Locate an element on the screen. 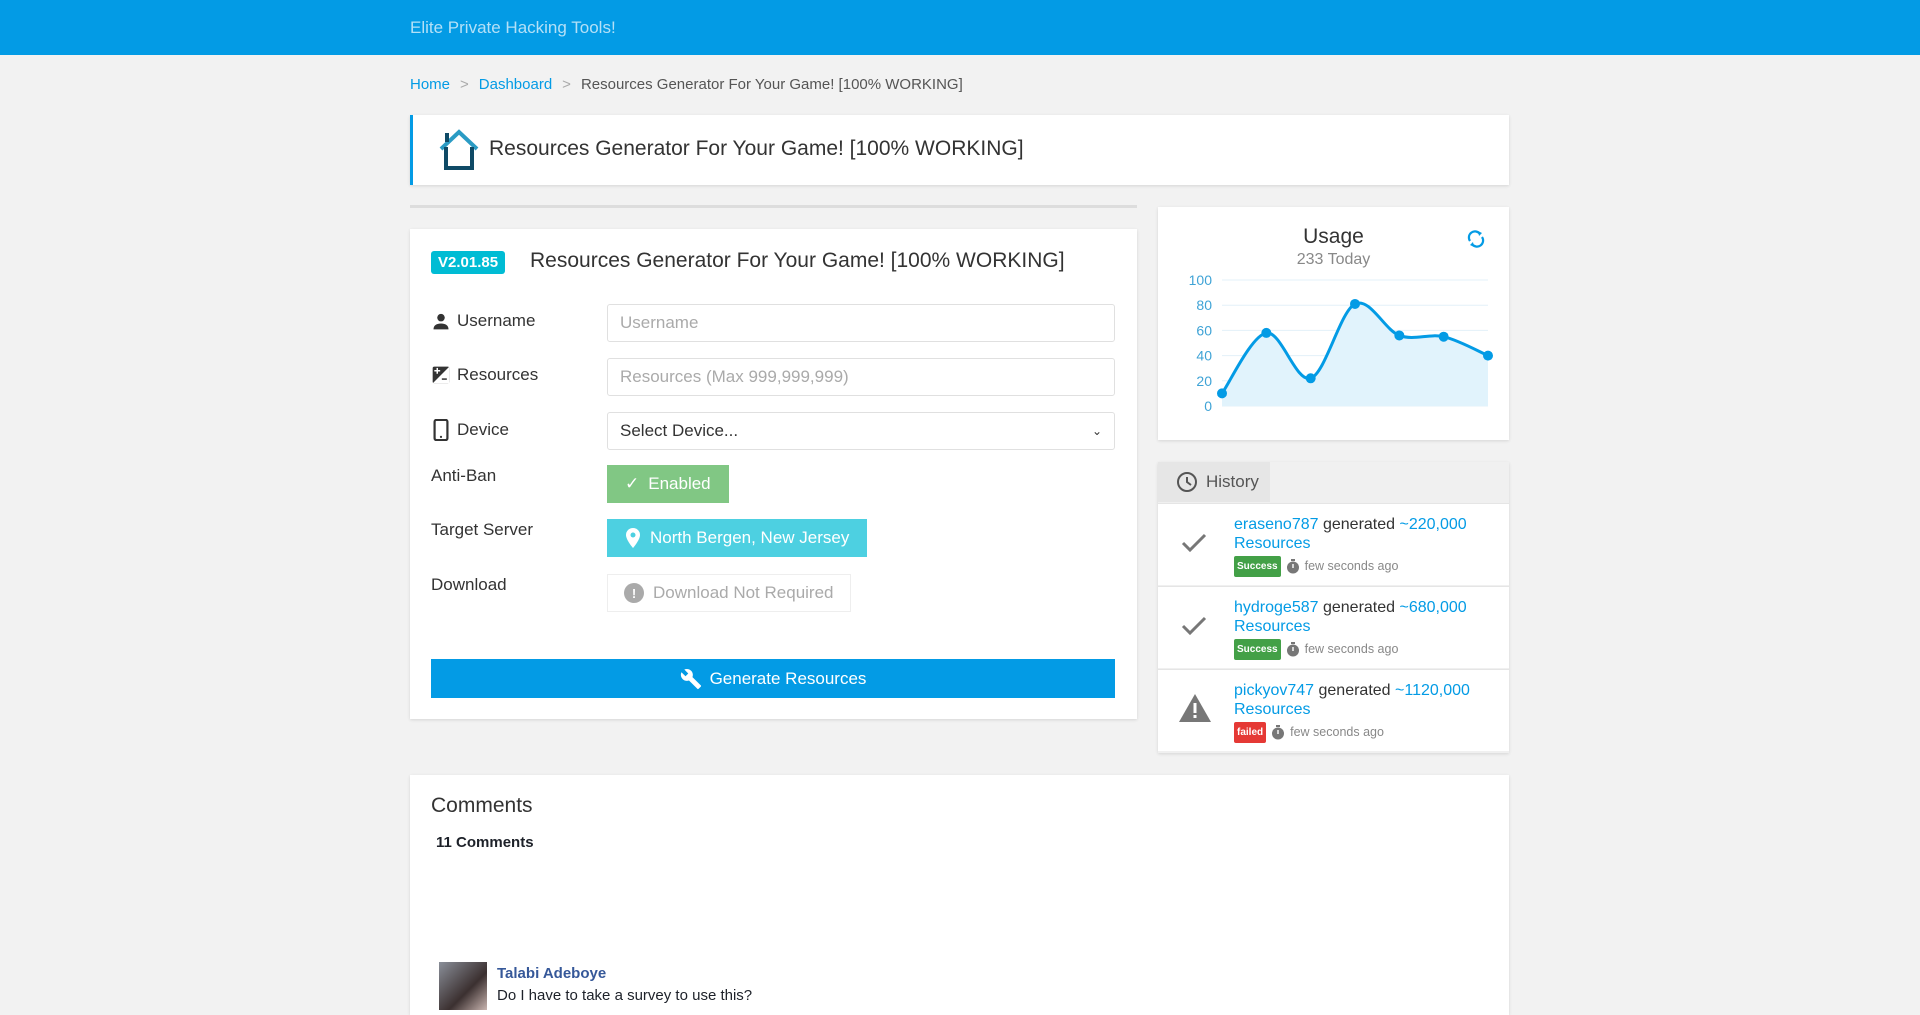 The image size is (1920, 1015). username-label: Username is located at coordinates (483, 321).